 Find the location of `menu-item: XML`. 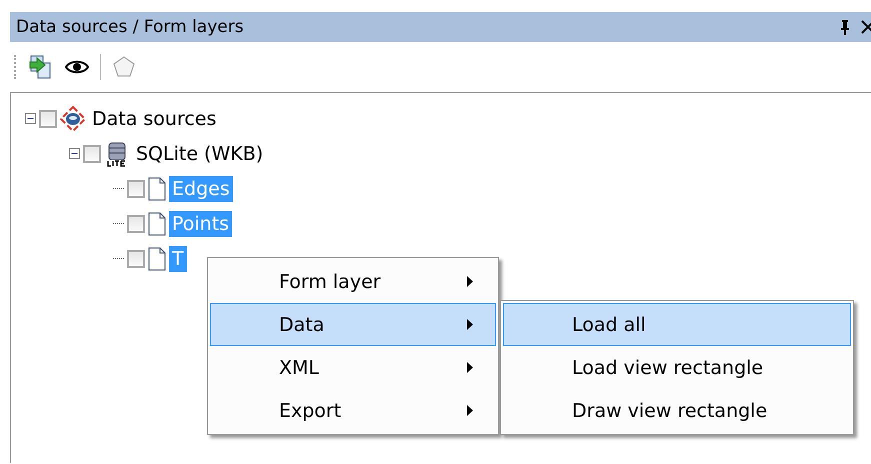

menu-item: XML is located at coordinates (353, 367).